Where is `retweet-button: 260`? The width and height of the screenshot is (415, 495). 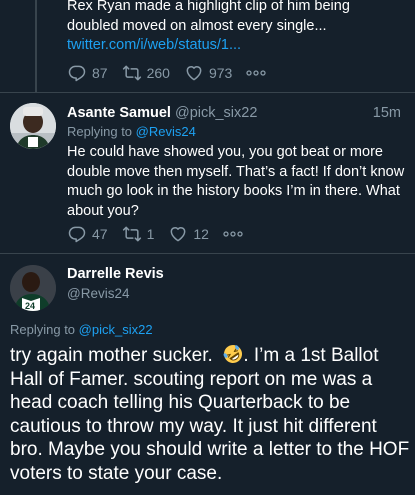 retweet-button: 260 is located at coordinates (146, 73).